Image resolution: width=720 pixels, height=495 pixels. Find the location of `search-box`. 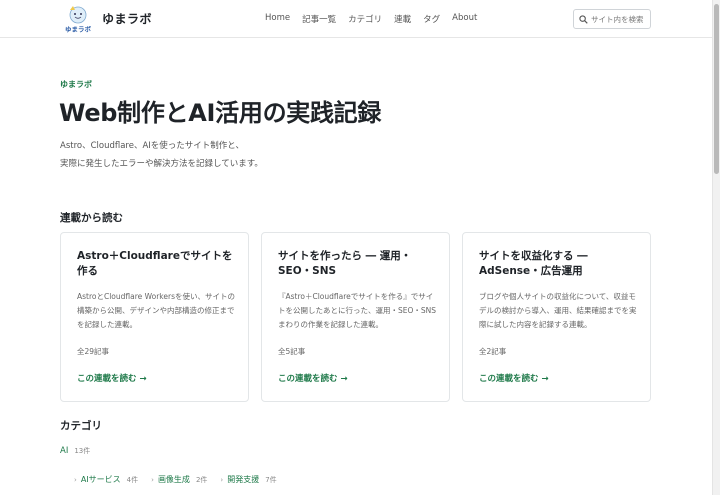

search-box is located at coordinates (612, 19).